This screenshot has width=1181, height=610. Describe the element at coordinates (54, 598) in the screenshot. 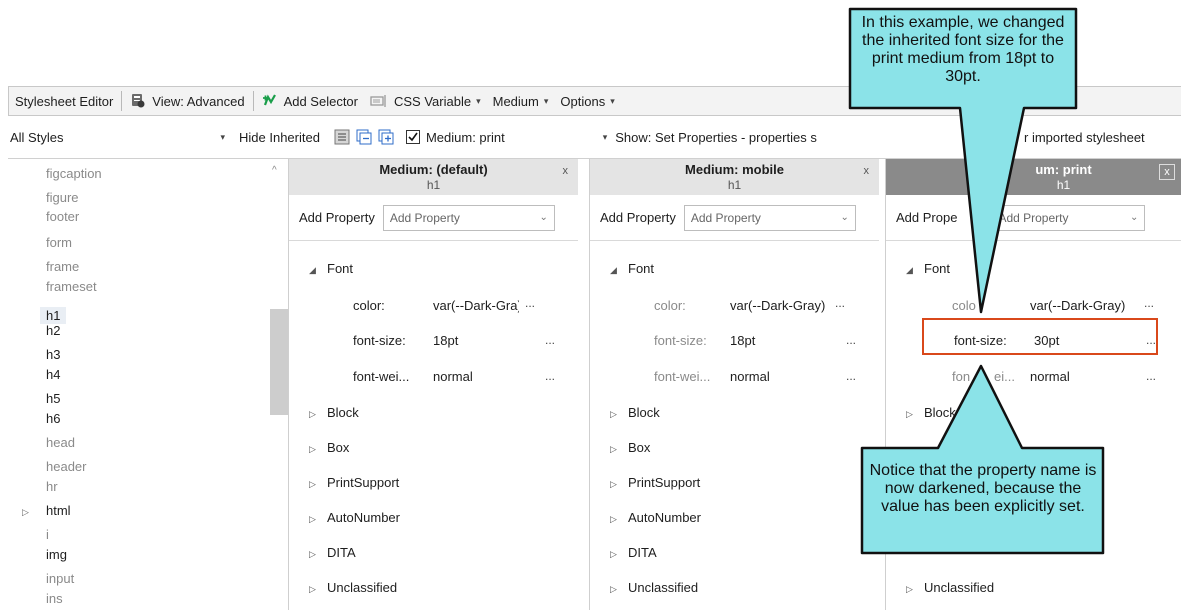

I see `list-item: ins` at that location.